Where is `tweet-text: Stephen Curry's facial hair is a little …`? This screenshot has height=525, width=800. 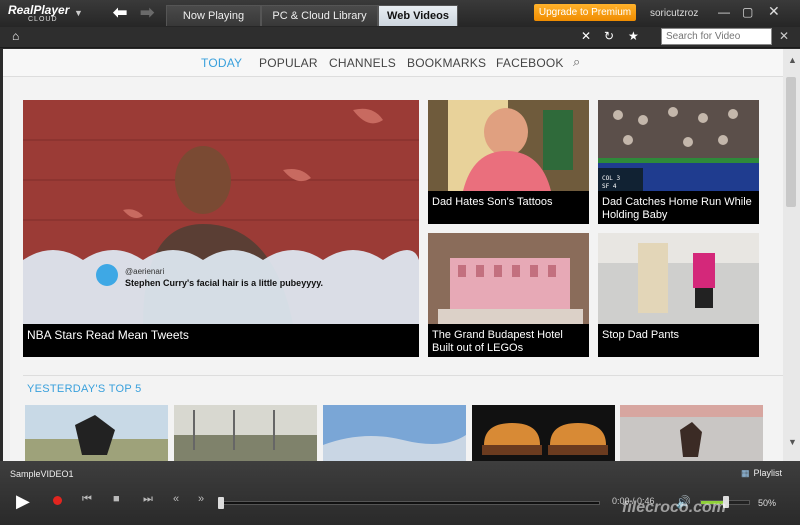
tweet-text: Stephen Curry's facial hair is a little … is located at coordinates (224, 283).